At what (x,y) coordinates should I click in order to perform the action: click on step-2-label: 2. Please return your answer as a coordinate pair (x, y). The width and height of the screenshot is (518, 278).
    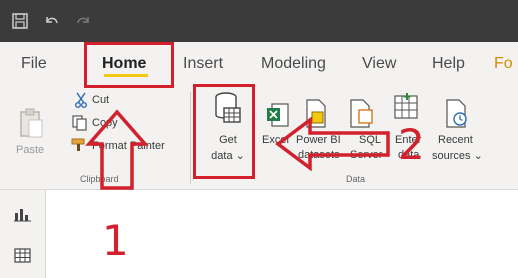
    Looking at the image, I should click on (411, 144).